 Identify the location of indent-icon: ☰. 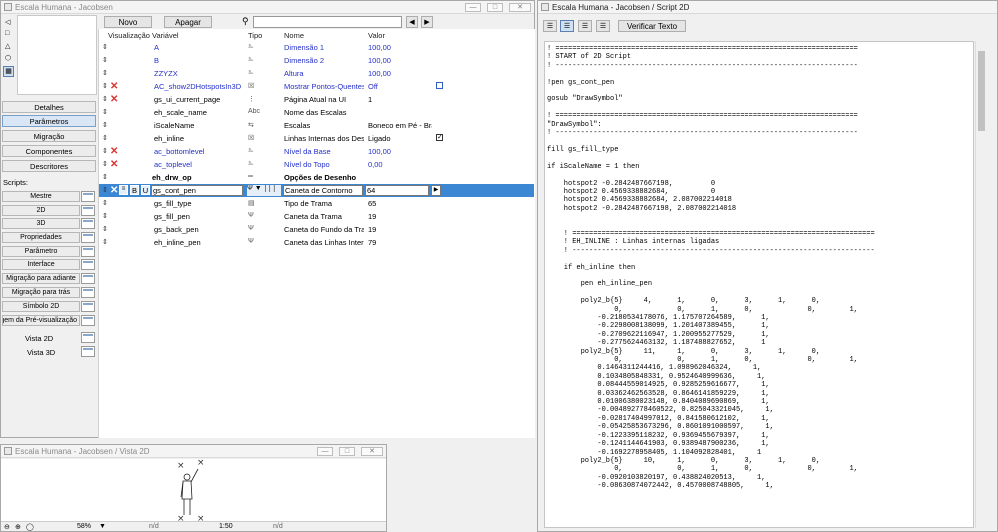
(567, 26).